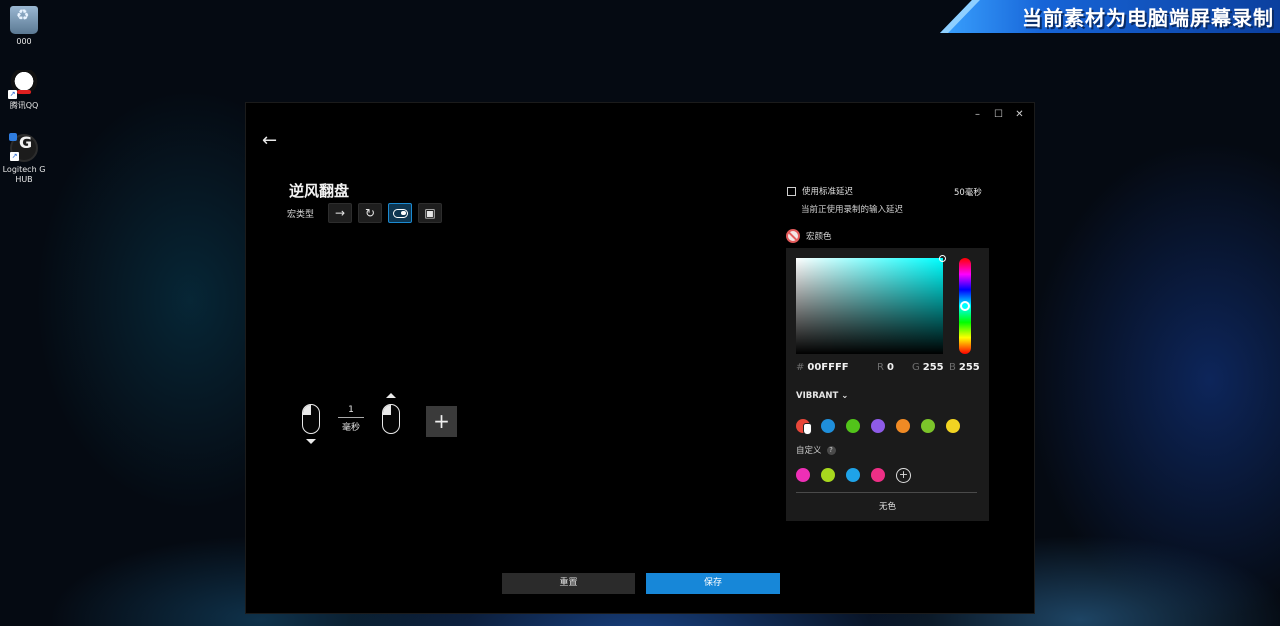 The width and height of the screenshot is (1280, 626). I want to click on recording-banner: 当前素材为电脑端屏幕录制, so click(1110, 16).